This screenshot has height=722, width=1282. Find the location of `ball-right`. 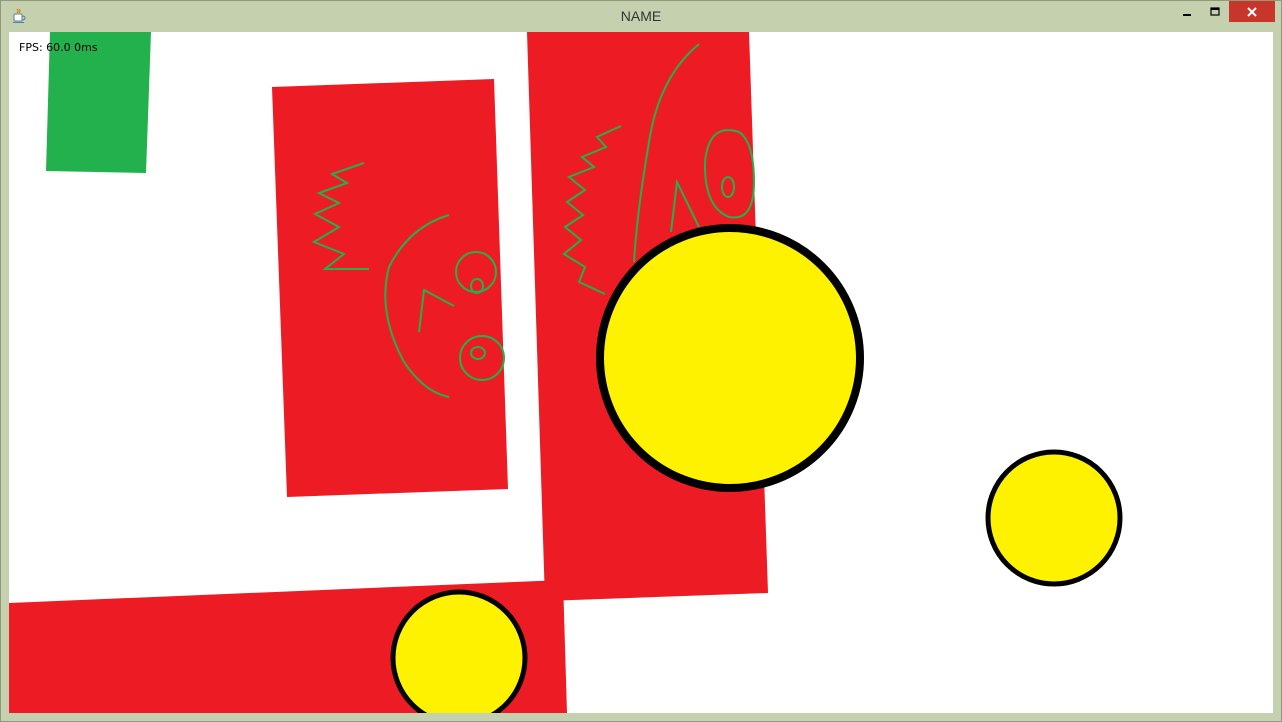

ball-right is located at coordinates (1054, 518).